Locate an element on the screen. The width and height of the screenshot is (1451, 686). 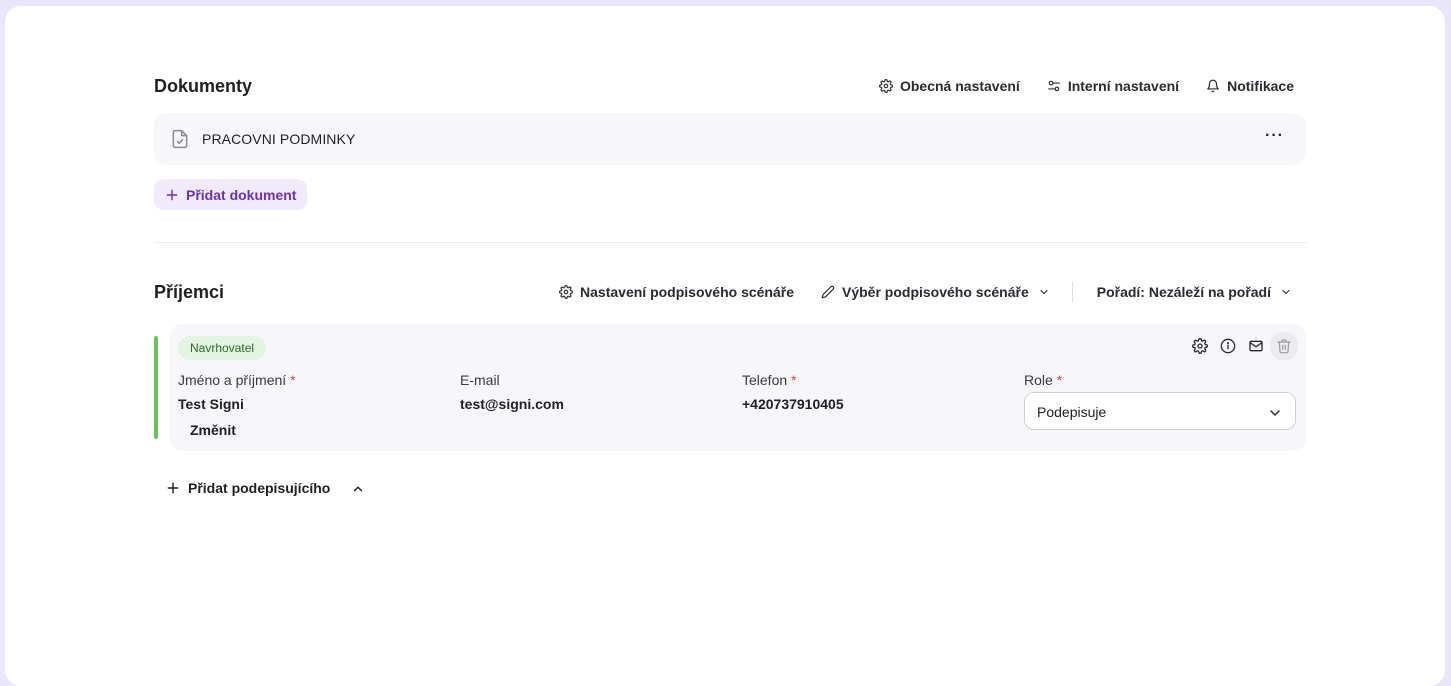
add-document-button: Přidat dokument is located at coordinates (231, 194).